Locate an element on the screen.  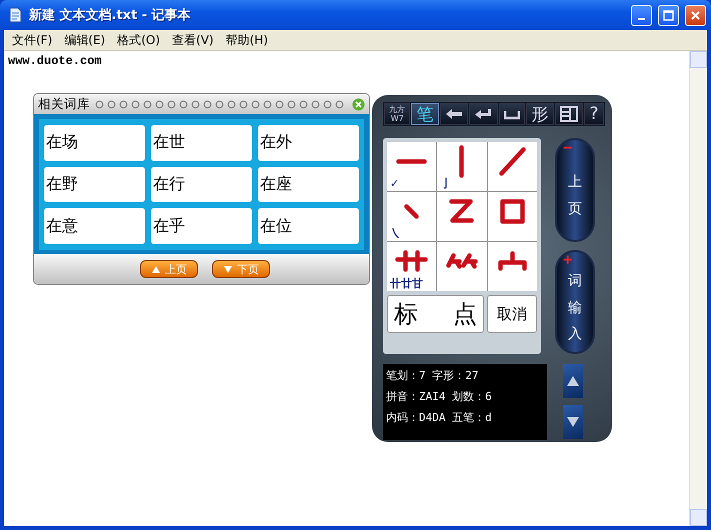
scroll-up-button is located at coordinates (573, 381).